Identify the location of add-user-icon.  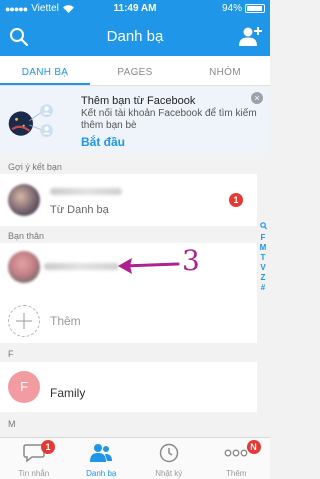
(250, 36).